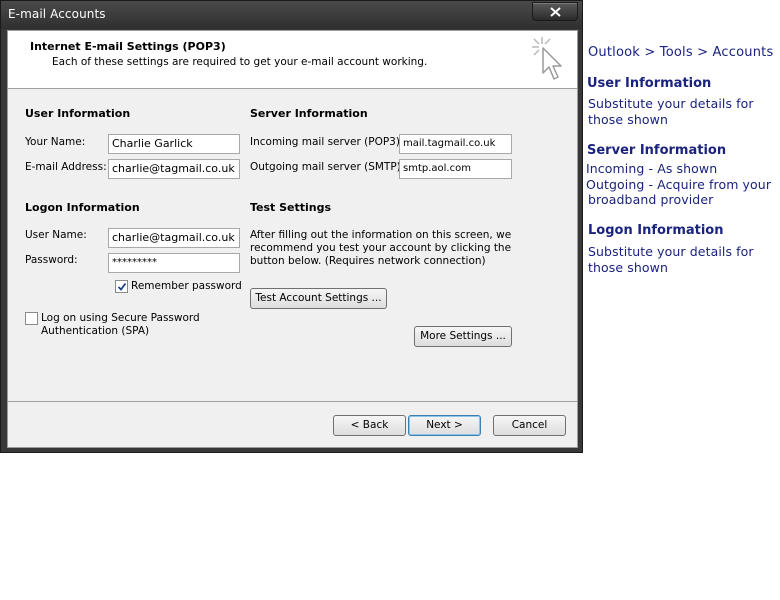 Image resolution: width=780 pixels, height=600 pixels. Describe the element at coordinates (78, 113) in the screenshot. I see `user-info-title: User Information` at that location.